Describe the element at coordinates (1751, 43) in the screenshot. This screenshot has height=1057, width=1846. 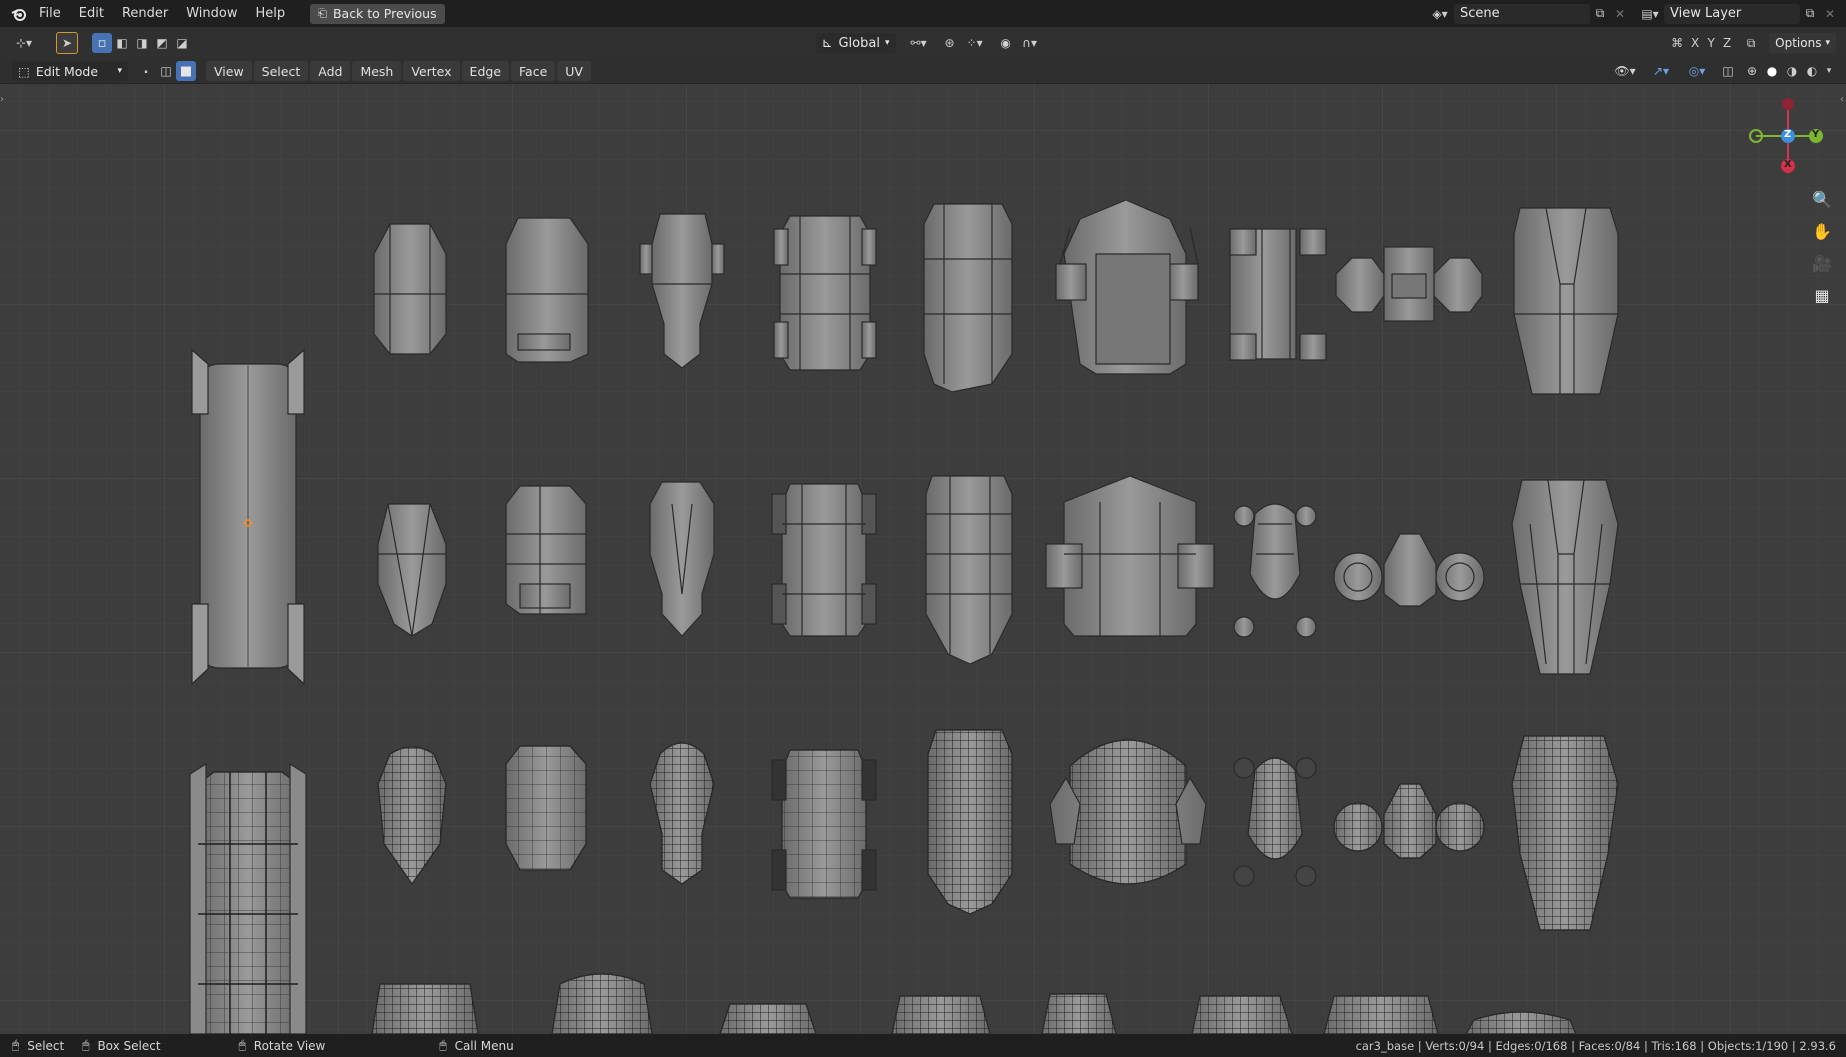
I see `auto-merge-icon: ⧉` at that location.